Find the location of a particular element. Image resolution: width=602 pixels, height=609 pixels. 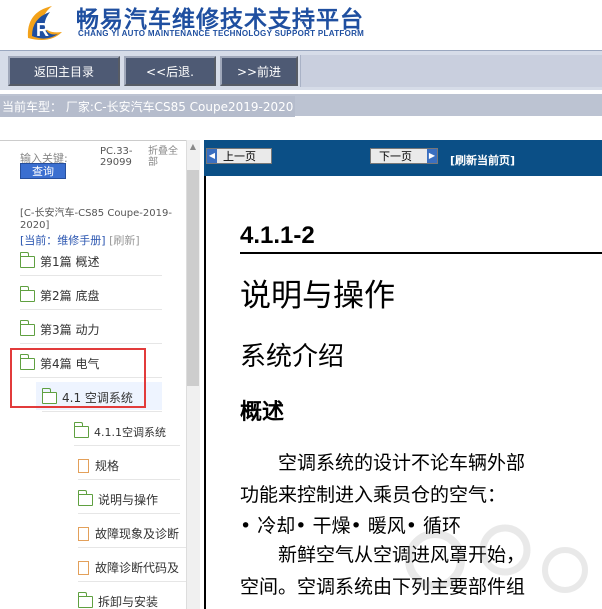

arrow-right-icon: ▶ is located at coordinates (432, 156).